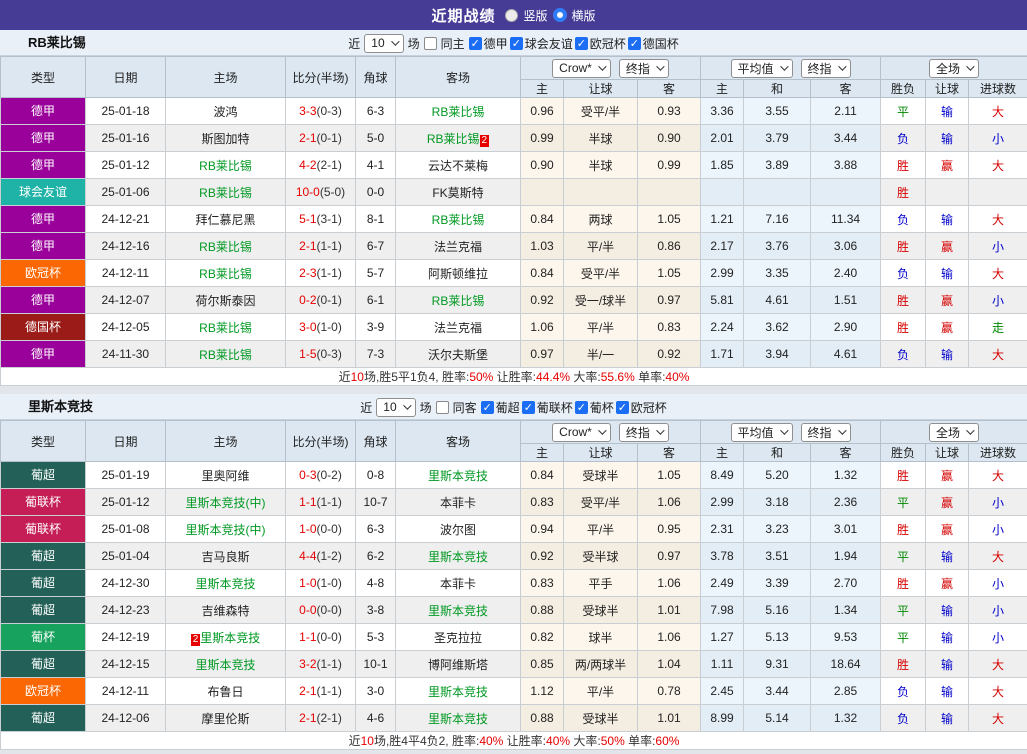  I want to click on handicap-odds-home: 0.88, so click(542, 718).